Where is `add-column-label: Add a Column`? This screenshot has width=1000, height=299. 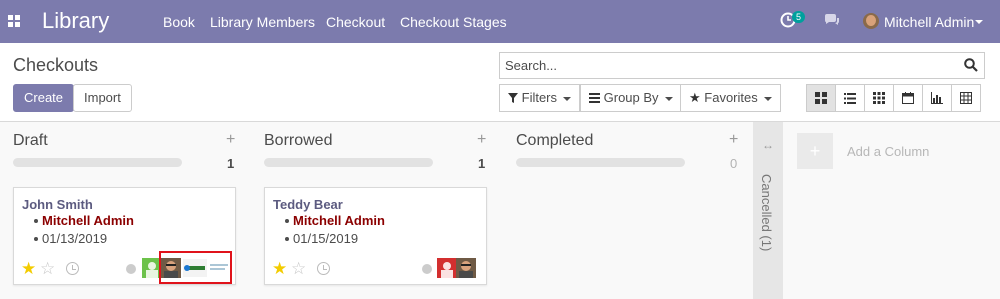 add-column-label: Add a Column is located at coordinates (888, 151).